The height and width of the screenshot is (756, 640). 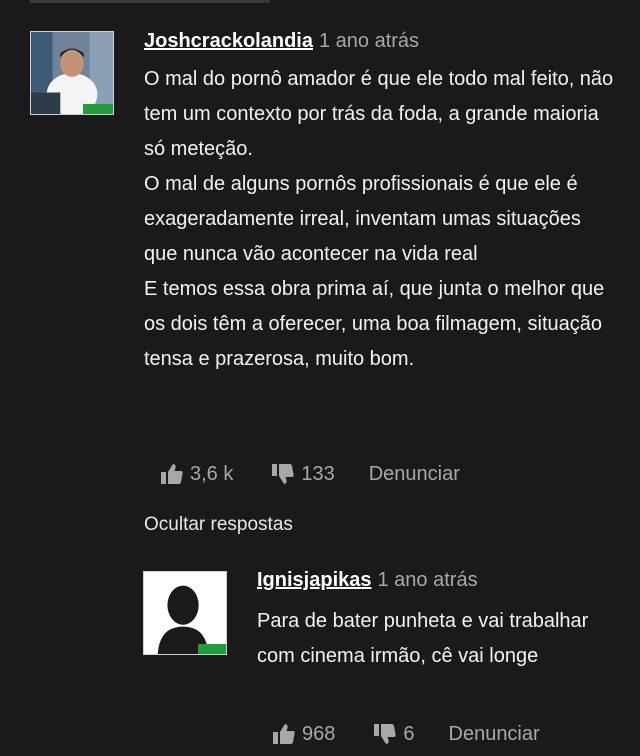 What do you see at coordinates (314, 580) in the screenshot?
I see `reply-username-link: Ignisjapikas` at bounding box center [314, 580].